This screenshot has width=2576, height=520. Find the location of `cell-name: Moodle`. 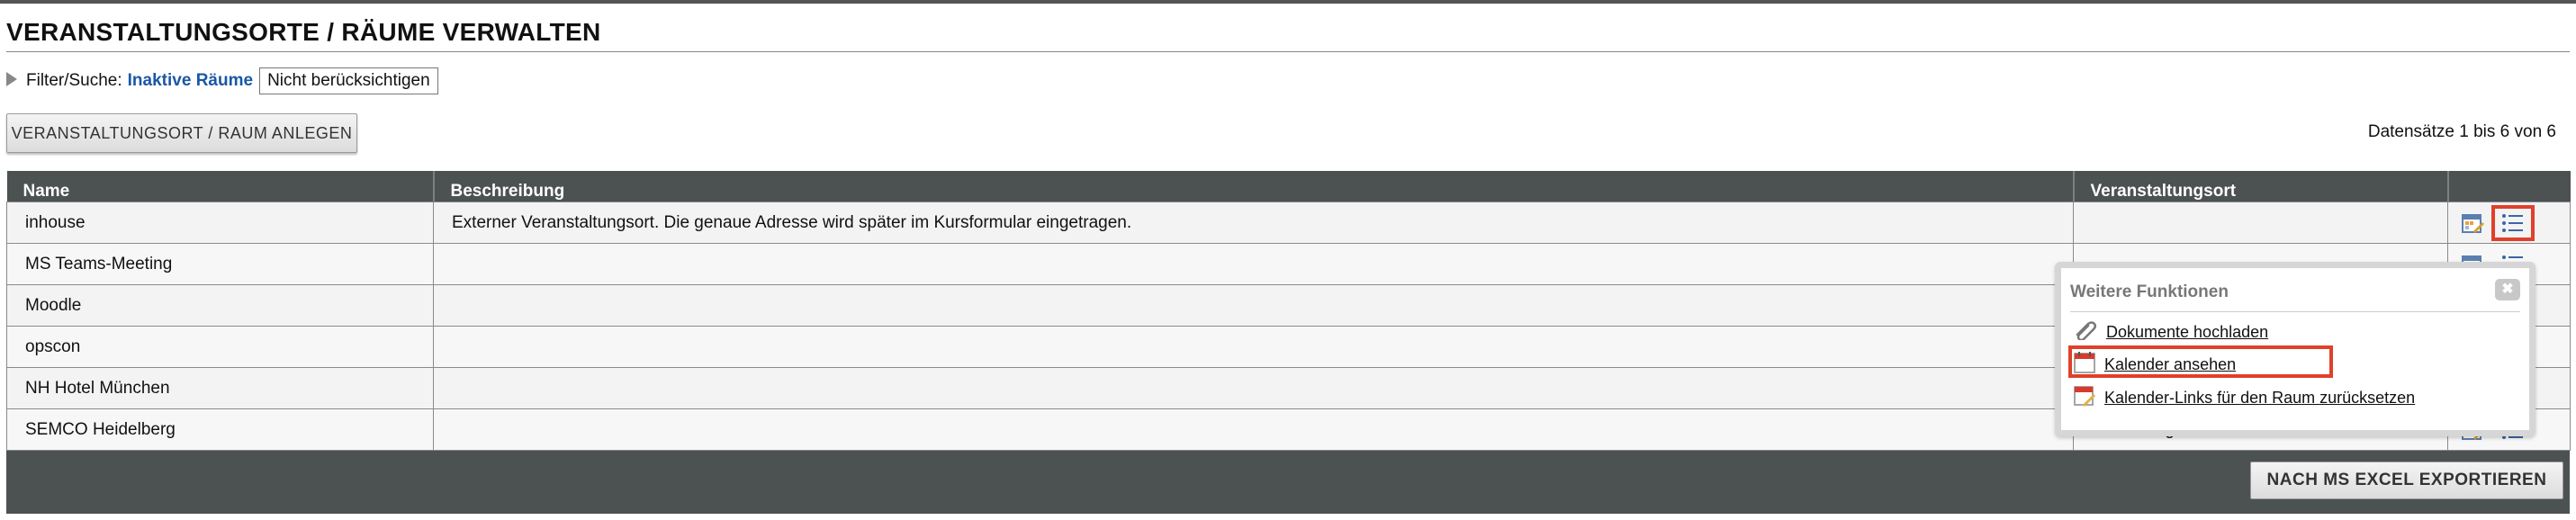

cell-name: Moodle is located at coordinates (220, 305).